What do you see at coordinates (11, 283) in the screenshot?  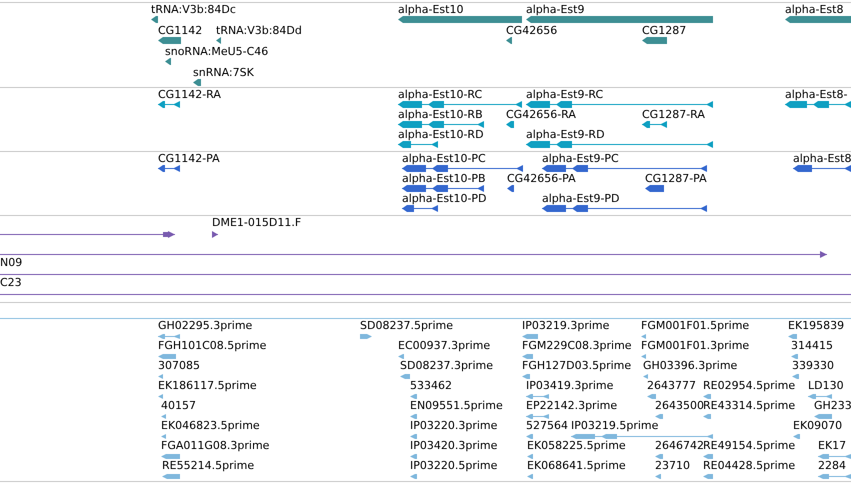 I see `feature-label: C23` at bounding box center [11, 283].